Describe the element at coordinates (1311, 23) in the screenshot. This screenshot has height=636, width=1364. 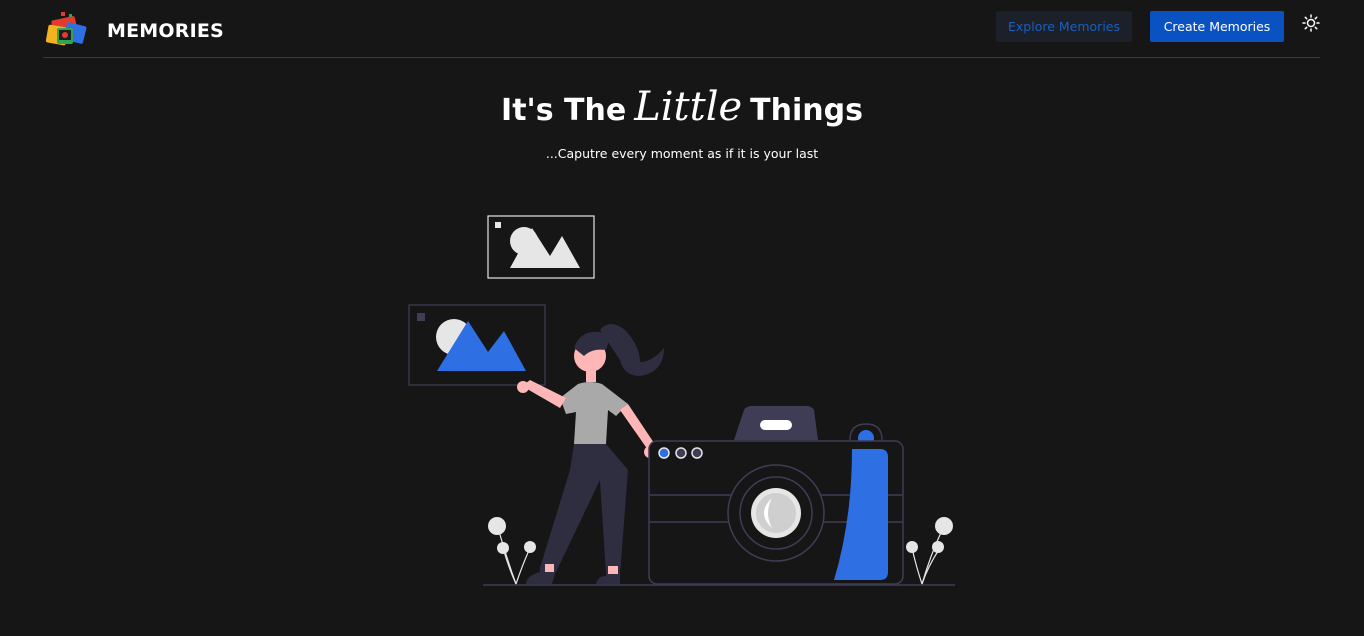
I see `sun-icon` at that location.